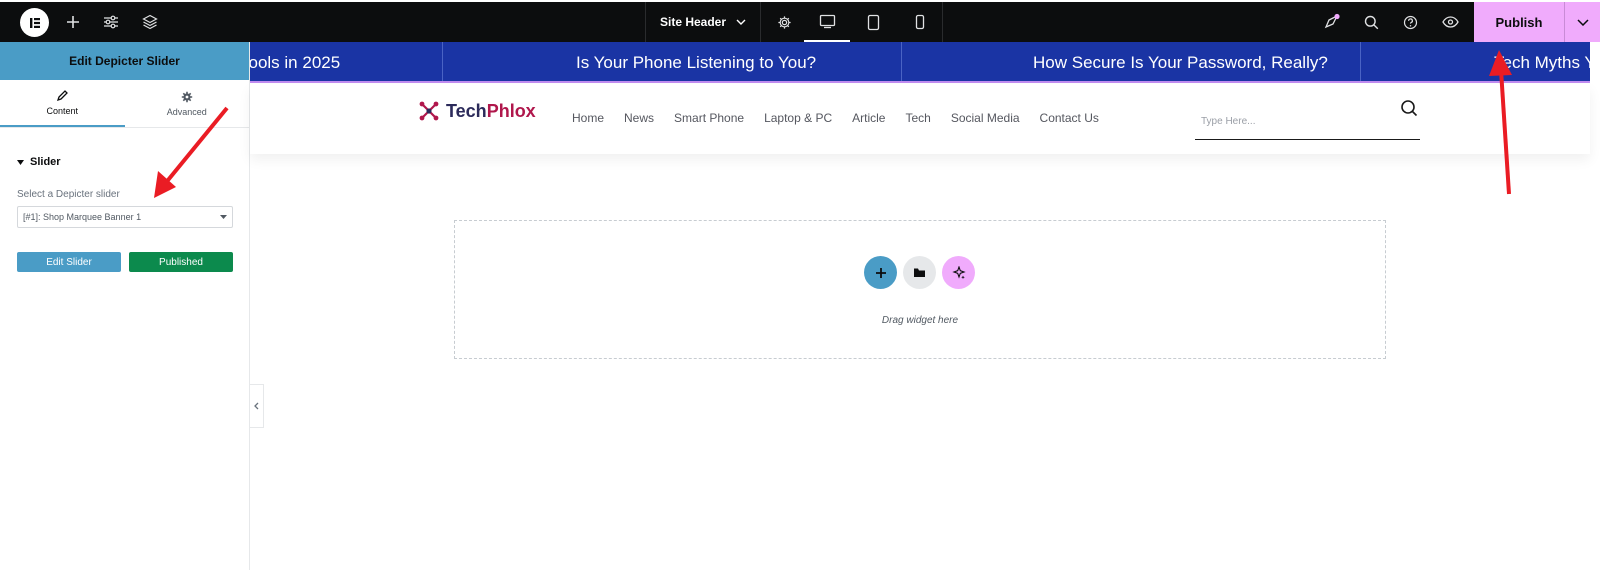 The width and height of the screenshot is (1600, 570). What do you see at coordinates (639, 118) in the screenshot?
I see `nav-item-news: News` at bounding box center [639, 118].